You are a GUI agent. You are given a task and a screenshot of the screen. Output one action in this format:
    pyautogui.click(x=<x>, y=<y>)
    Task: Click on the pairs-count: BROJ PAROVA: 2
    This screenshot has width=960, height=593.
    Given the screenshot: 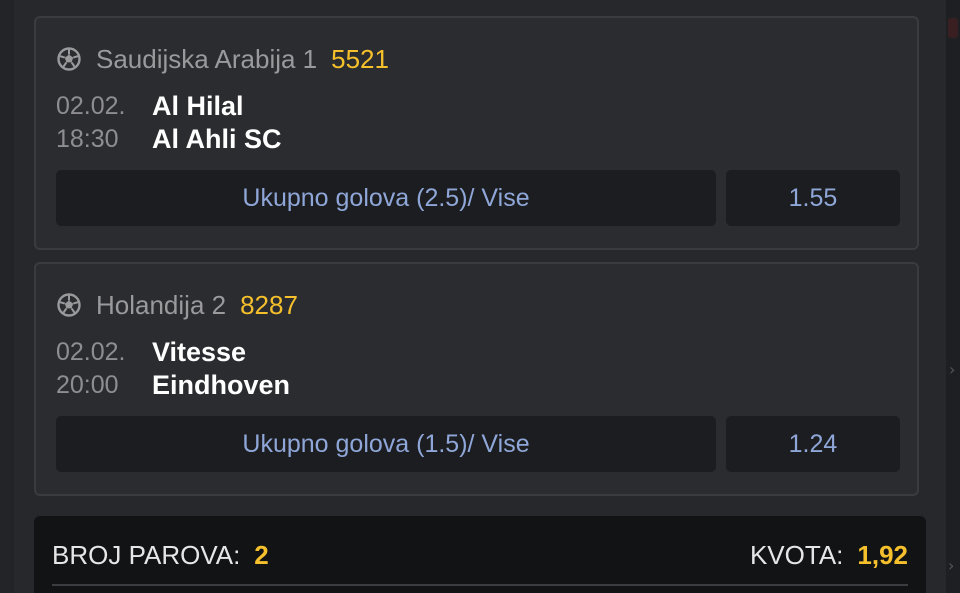 What is the action you would take?
    pyautogui.click(x=160, y=555)
    